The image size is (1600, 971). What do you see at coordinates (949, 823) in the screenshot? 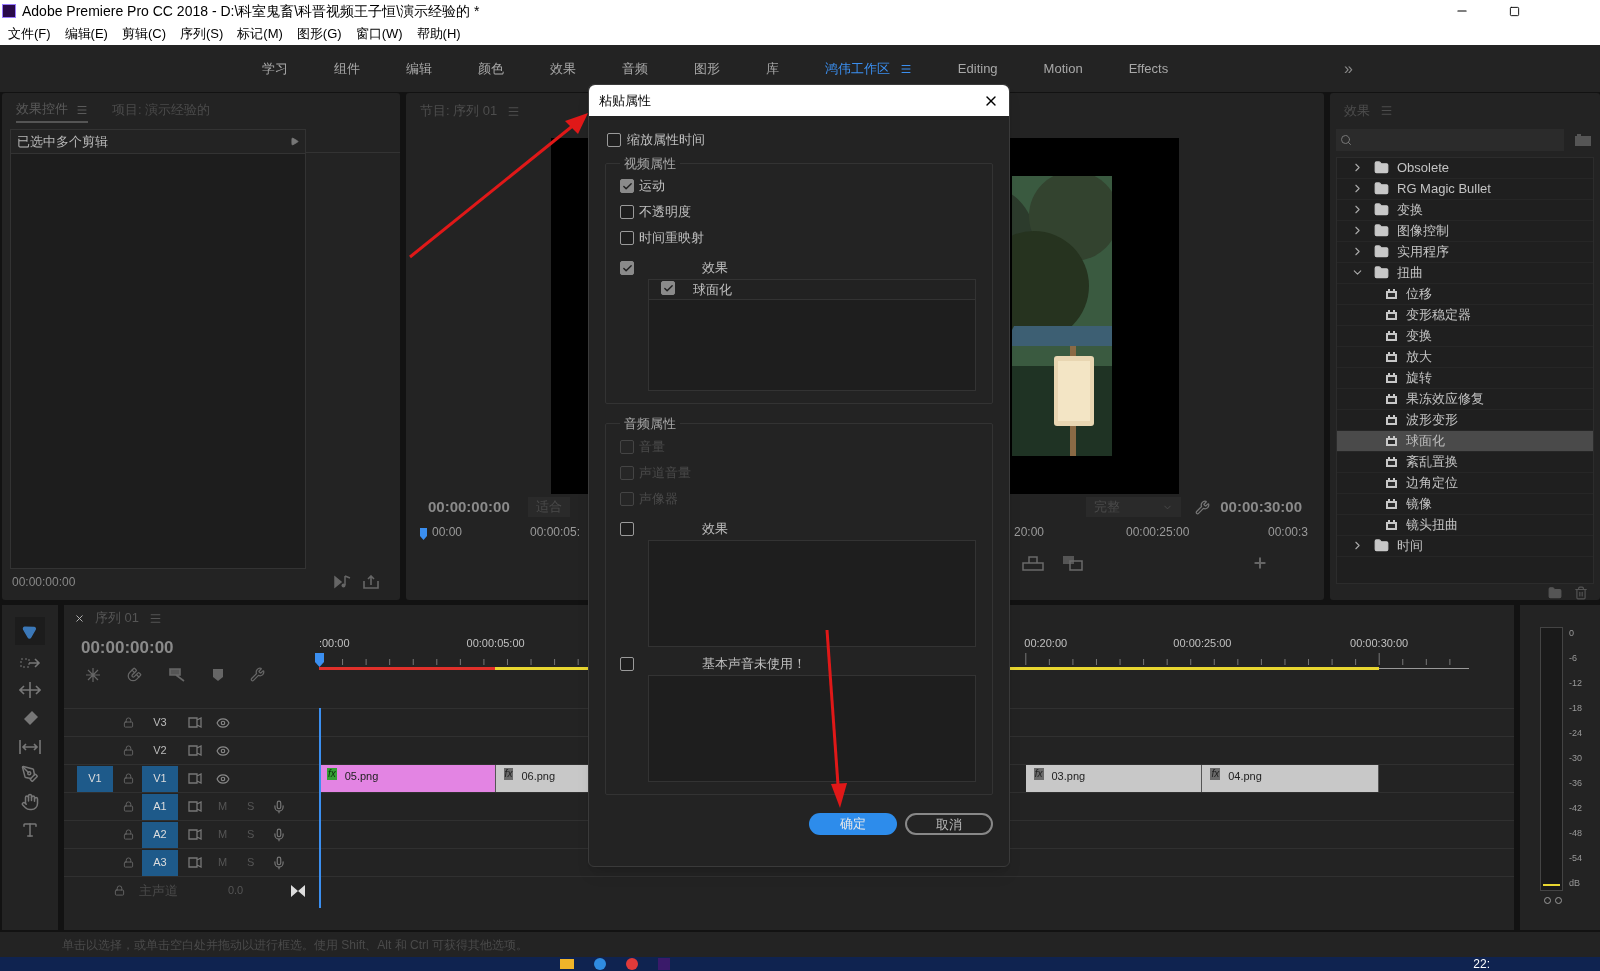
I see `cancel-button: 取消` at bounding box center [949, 823].